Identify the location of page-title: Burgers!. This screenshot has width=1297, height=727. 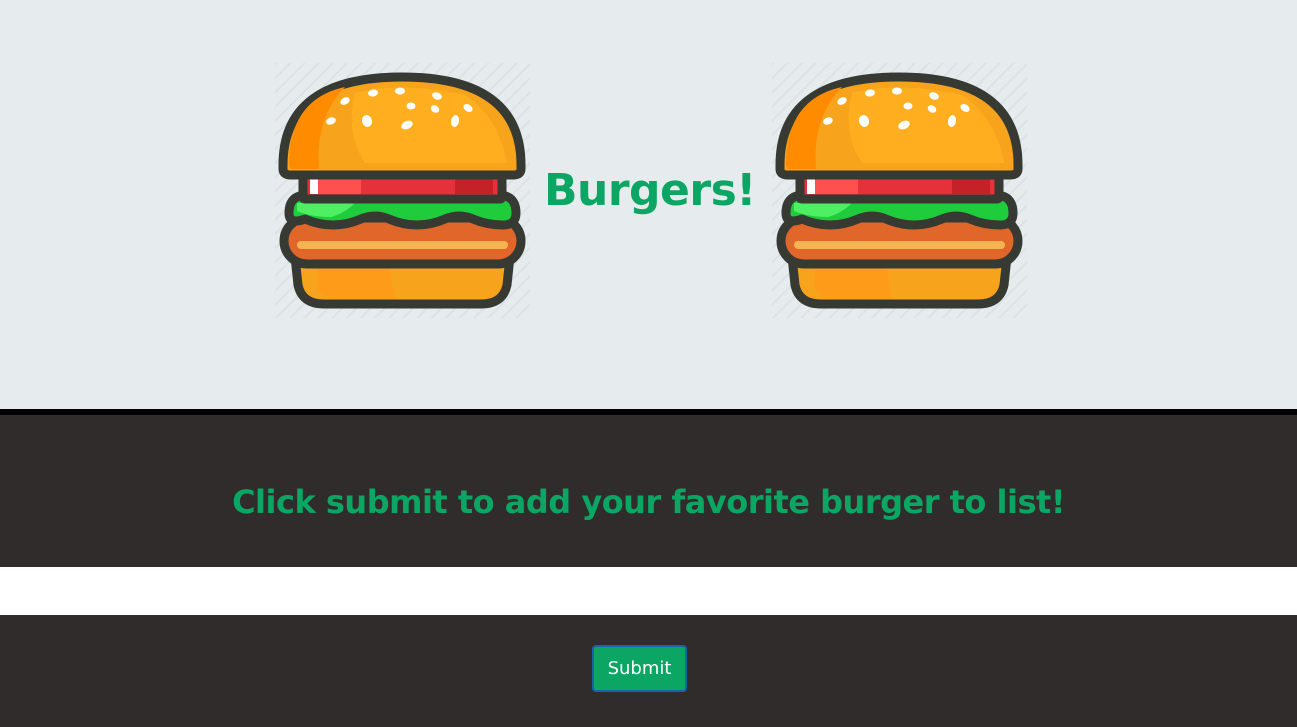
(650, 190).